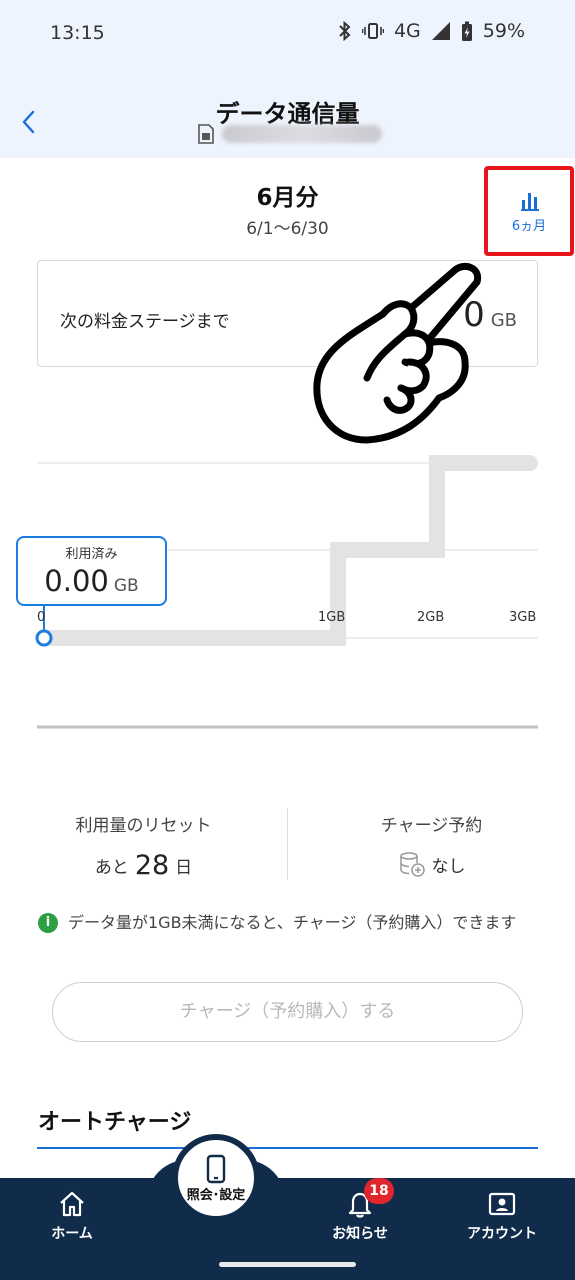 Image resolution: width=575 pixels, height=1280 pixels. I want to click on auto-charge-title: オートチャージ, so click(115, 1122).